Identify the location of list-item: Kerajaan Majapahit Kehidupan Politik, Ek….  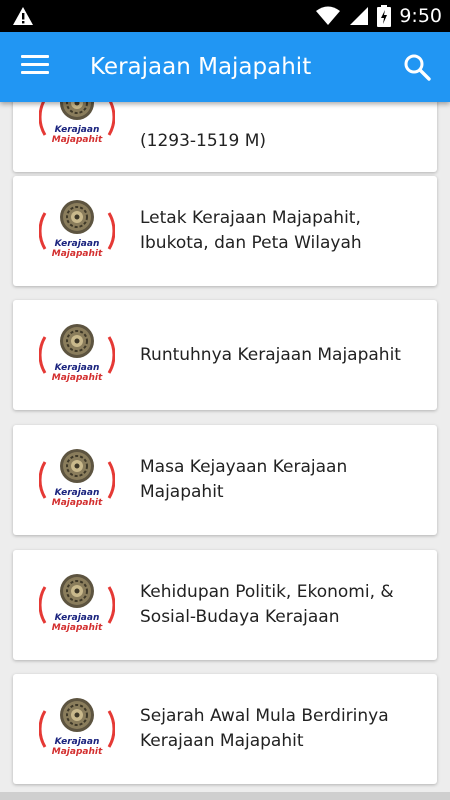
(225, 605).